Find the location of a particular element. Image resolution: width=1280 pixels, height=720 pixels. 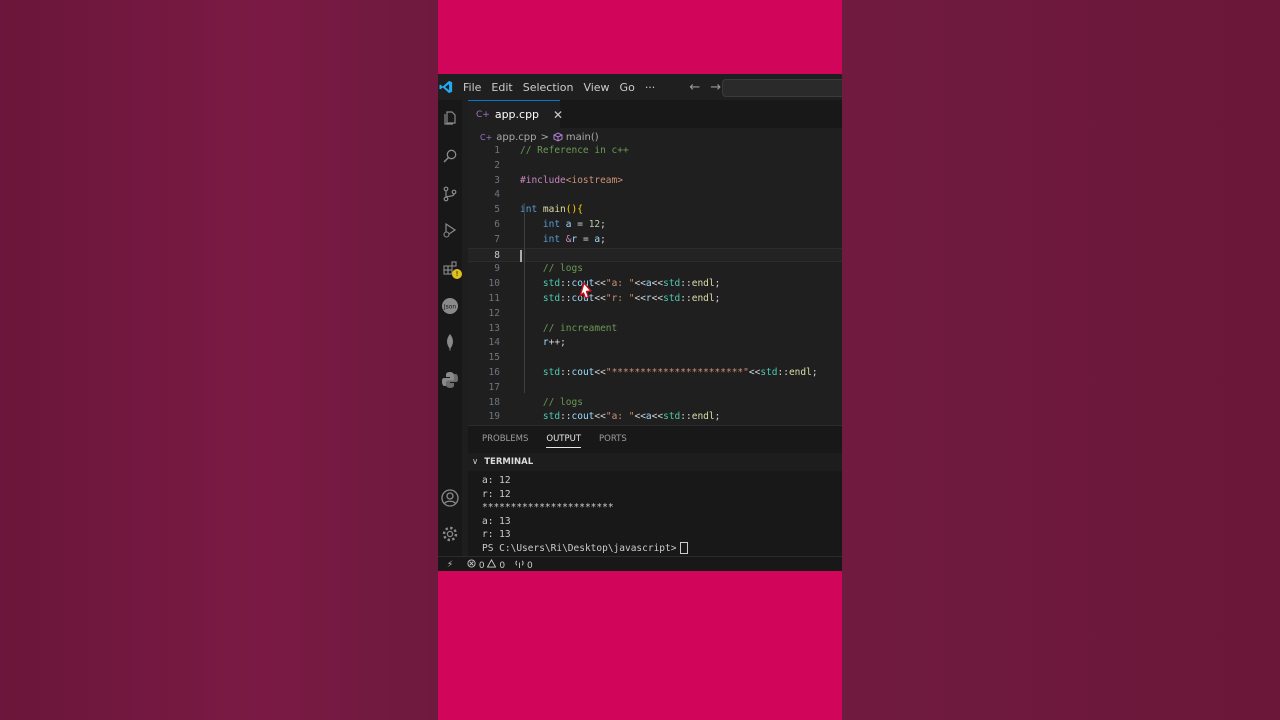

tab-app-cpp: C+ app.cpp ✕ is located at coordinates (515, 114).